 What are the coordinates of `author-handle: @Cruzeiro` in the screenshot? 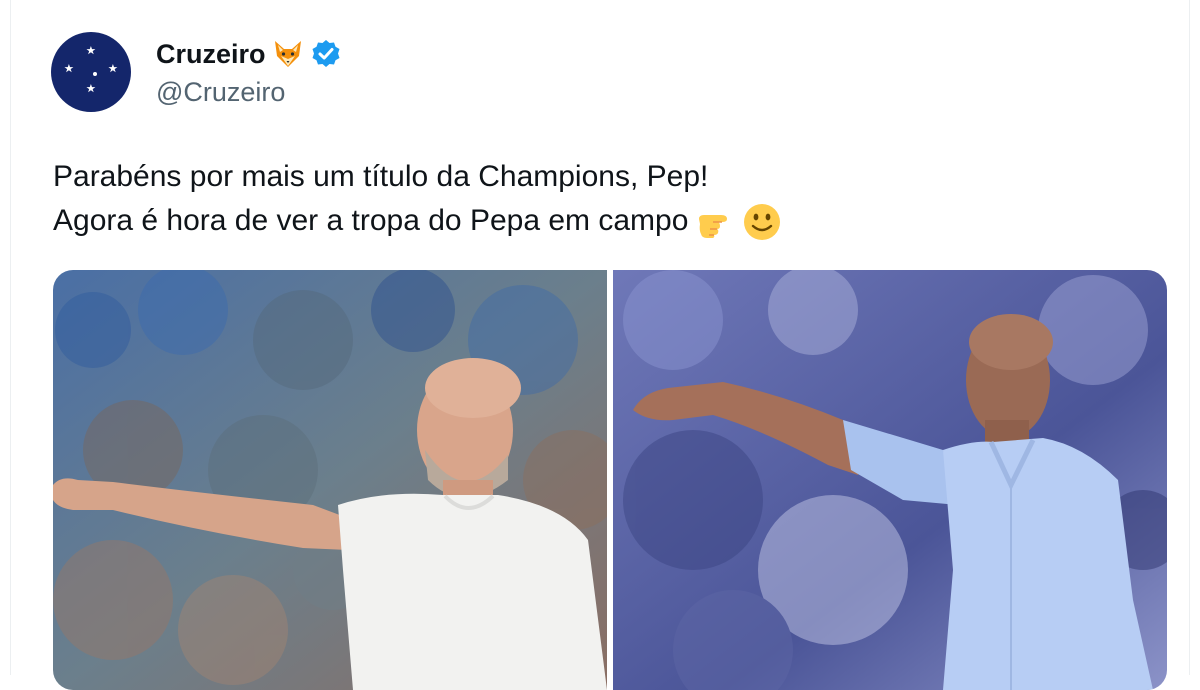 It's located at (220, 92).